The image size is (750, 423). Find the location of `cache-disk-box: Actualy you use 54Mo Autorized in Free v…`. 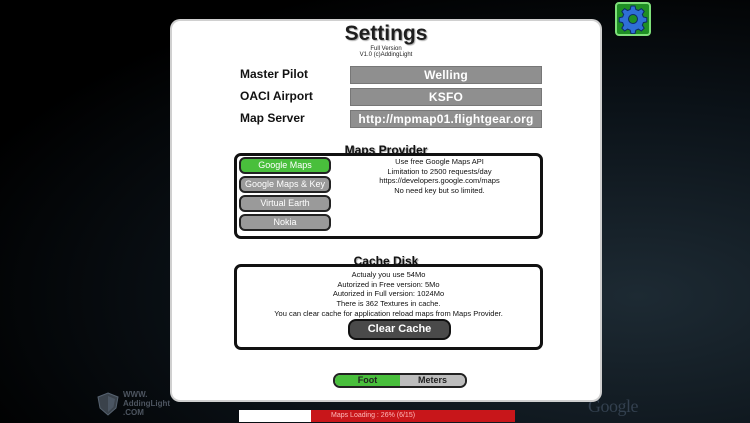

cache-disk-box: Actualy you use 54Mo Autorized in Free v… is located at coordinates (388, 307).